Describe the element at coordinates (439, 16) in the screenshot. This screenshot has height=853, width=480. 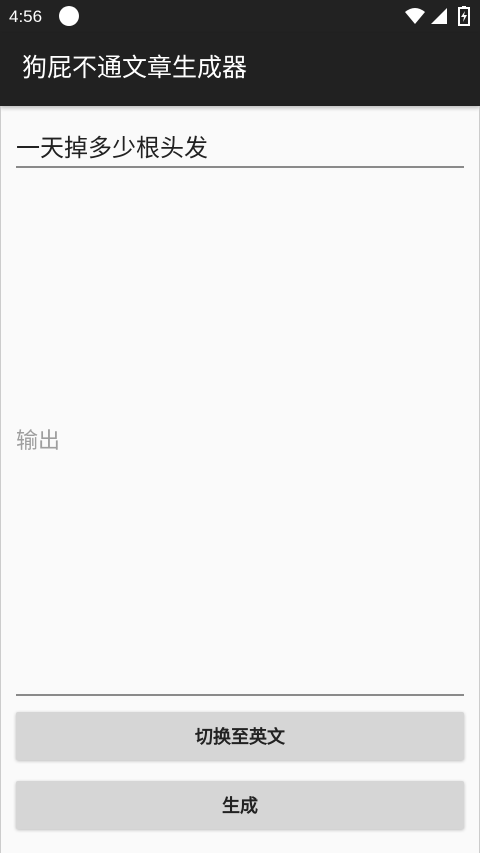
I see `signal-icon` at that location.